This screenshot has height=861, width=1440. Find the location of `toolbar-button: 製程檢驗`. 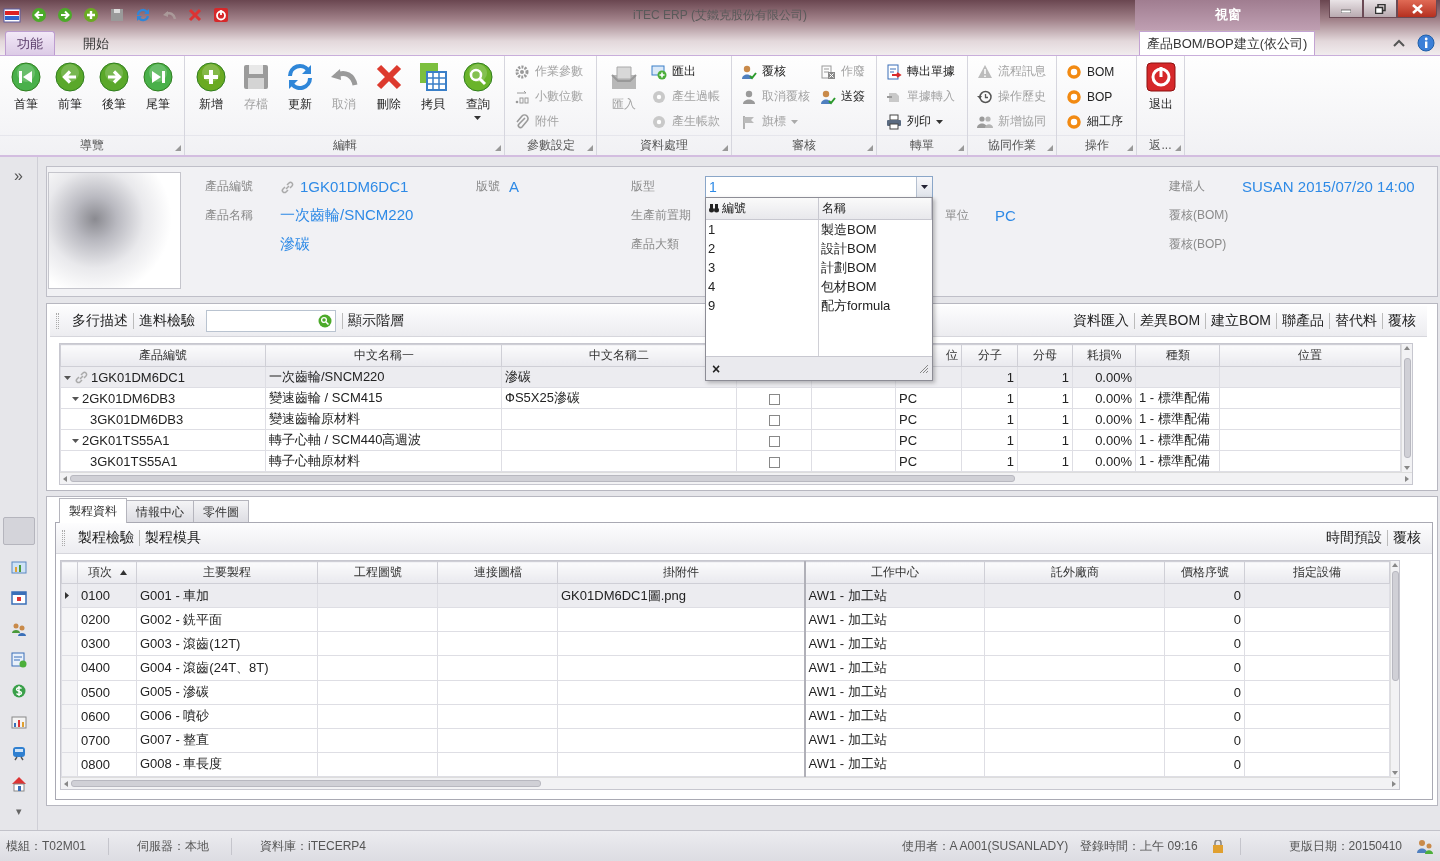

toolbar-button: 製程檢驗 is located at coordinates (106, 538).